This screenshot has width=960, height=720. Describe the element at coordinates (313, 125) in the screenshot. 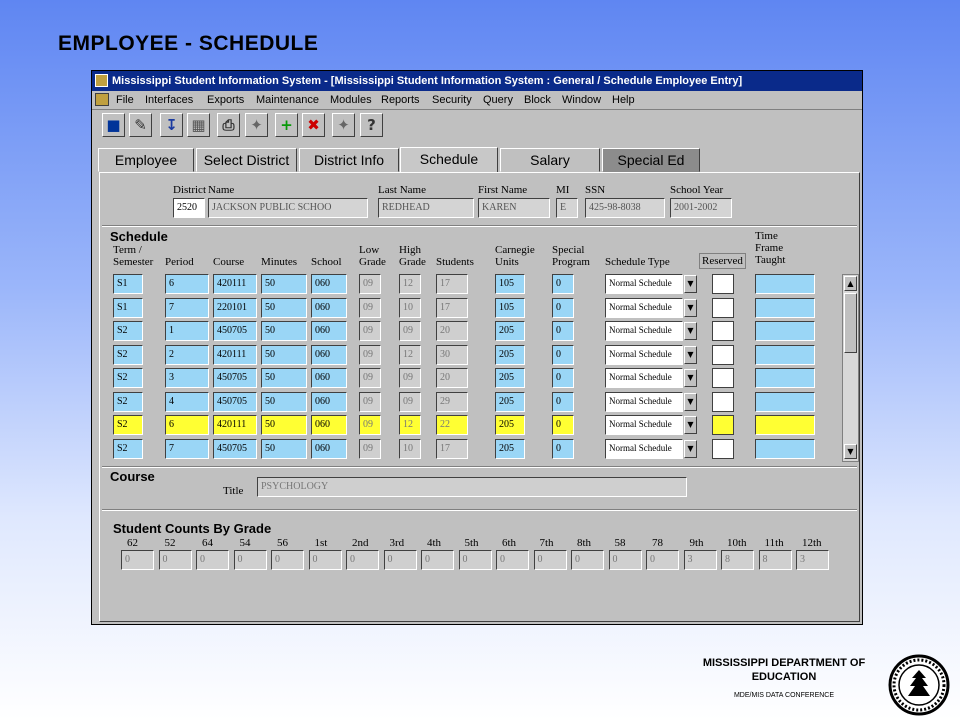

I see `delete-record-icon: ✖` at that location.